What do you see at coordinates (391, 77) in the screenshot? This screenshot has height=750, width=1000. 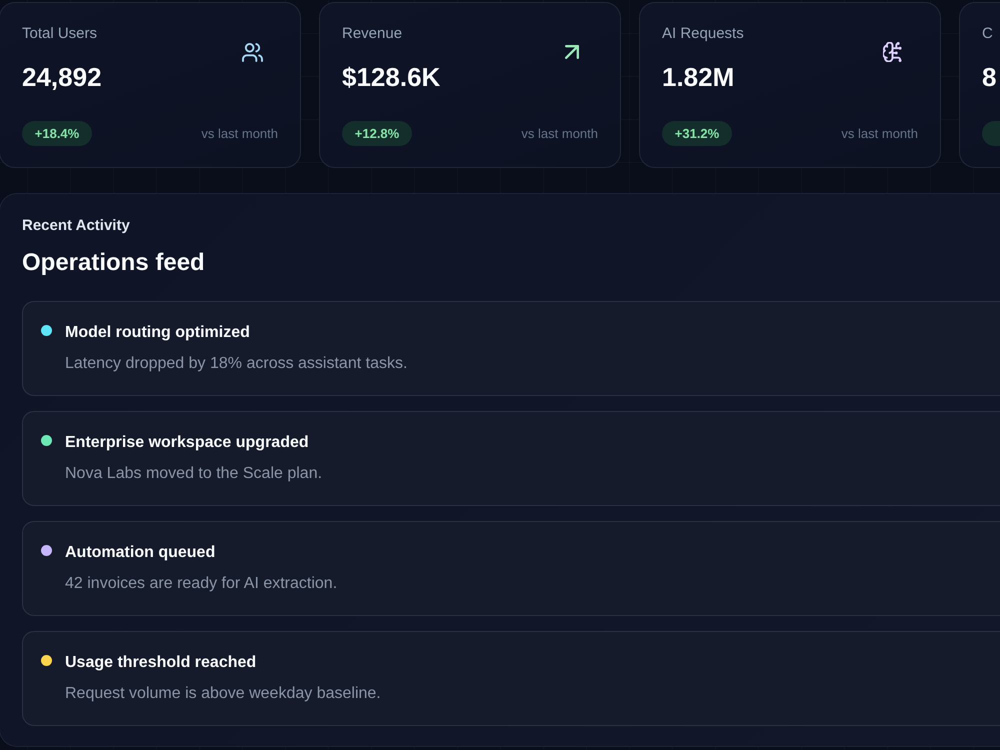 I see `stat-value: $128.6K` at bounding box center [391, 77].